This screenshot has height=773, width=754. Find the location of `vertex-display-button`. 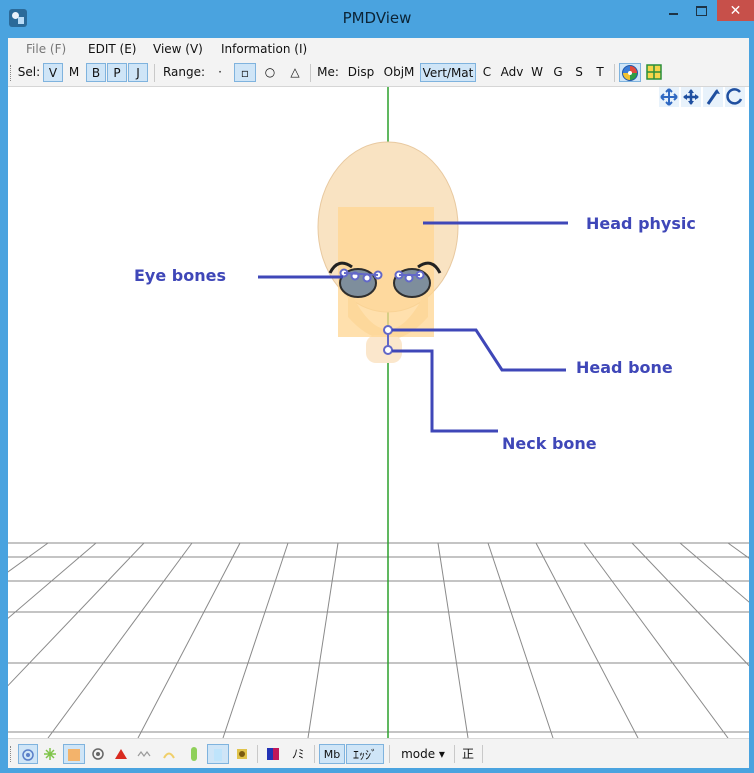

vertex-display-button is located at coordinates (28, 754).